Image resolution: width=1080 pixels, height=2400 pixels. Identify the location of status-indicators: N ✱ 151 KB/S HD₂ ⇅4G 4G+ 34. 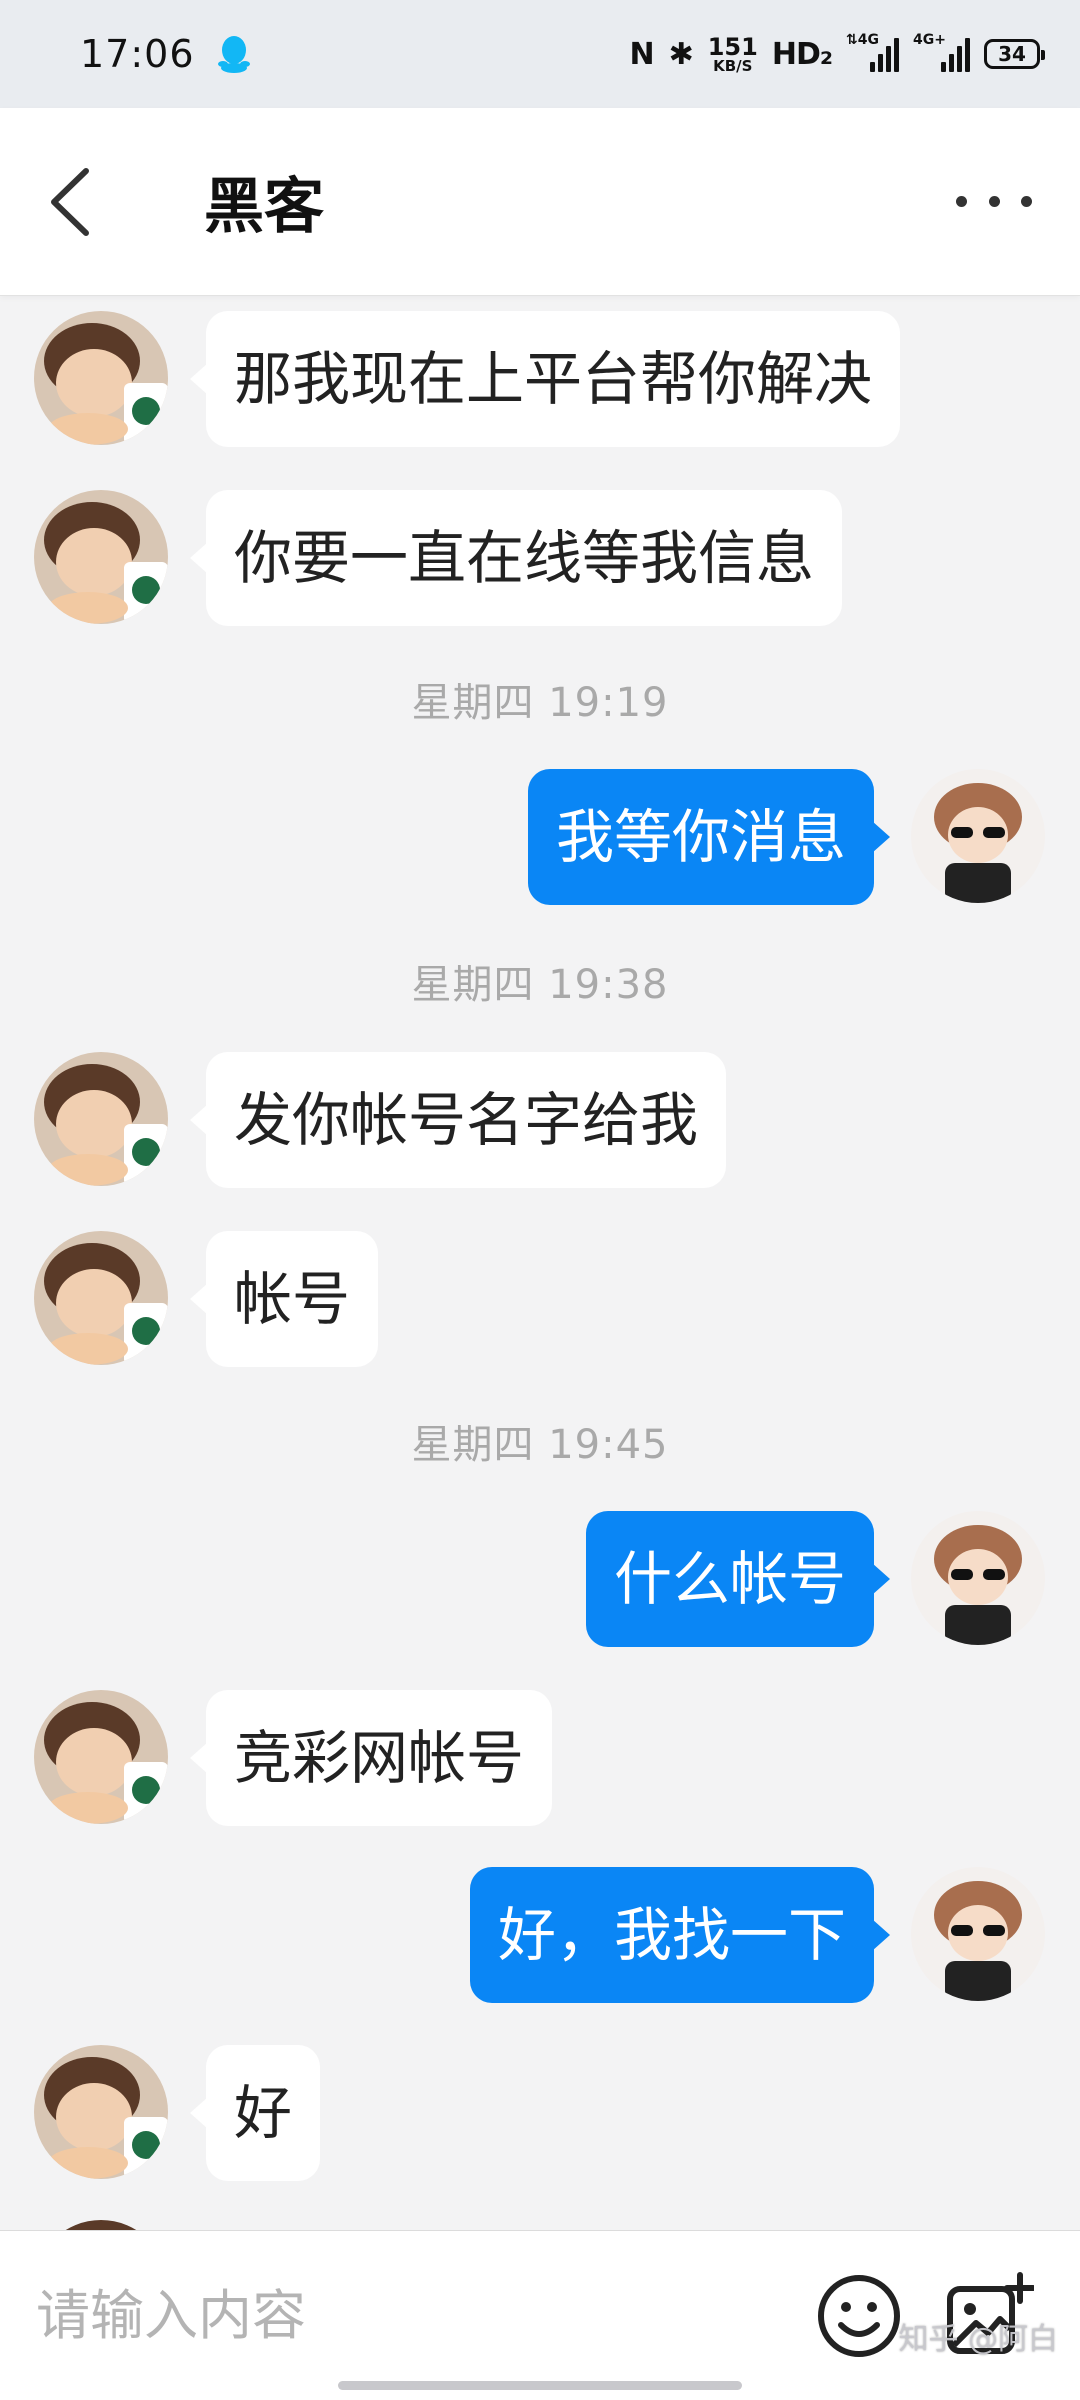
(837, 53).